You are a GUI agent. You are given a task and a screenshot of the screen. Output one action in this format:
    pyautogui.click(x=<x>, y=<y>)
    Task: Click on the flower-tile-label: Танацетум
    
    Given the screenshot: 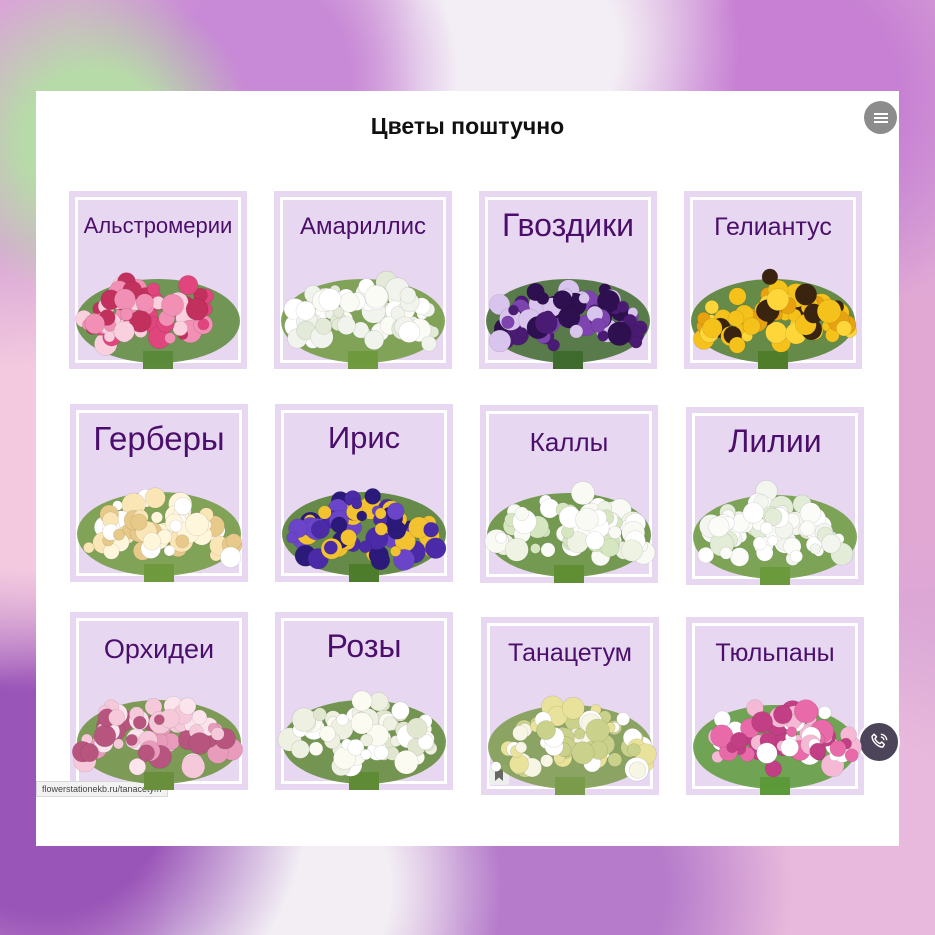 What is the action you would take?
    pyautogui.click(x=569, y=653)
    